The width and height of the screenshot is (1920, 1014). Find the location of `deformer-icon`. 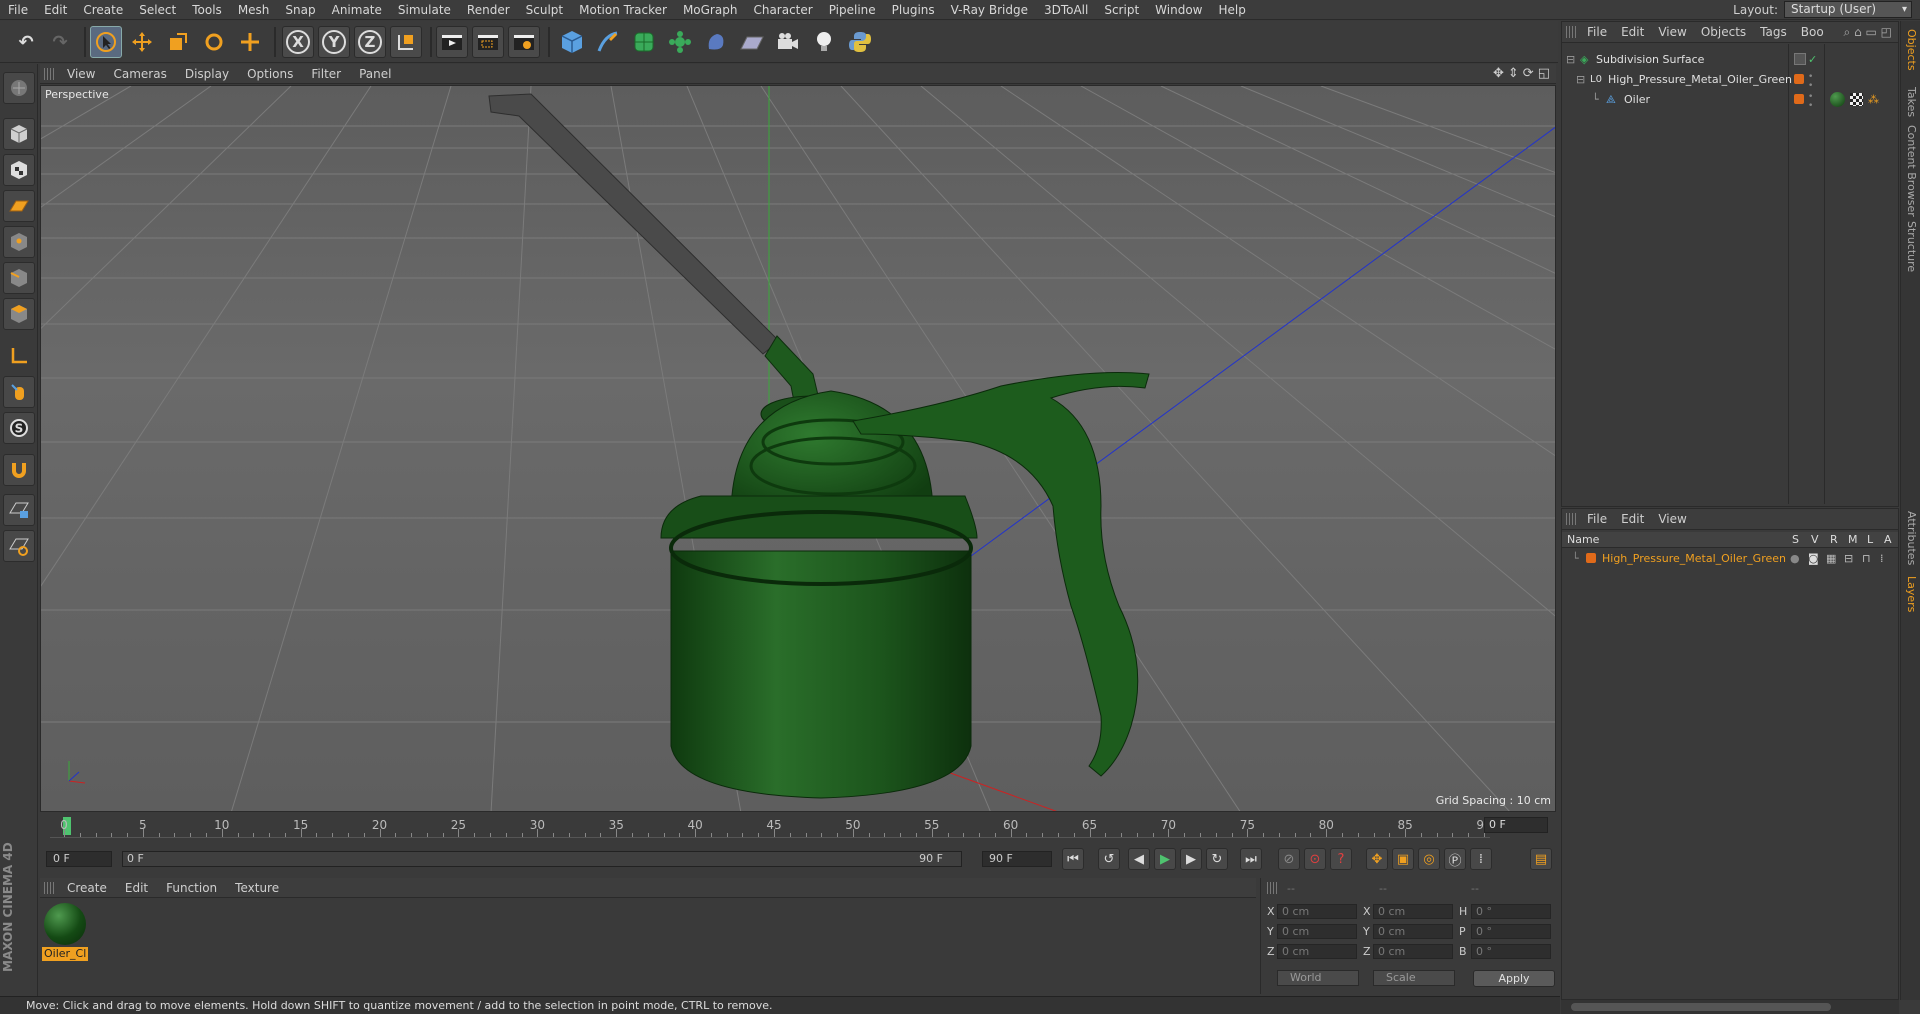

deformer-icon is located at coordinates (716, 42).